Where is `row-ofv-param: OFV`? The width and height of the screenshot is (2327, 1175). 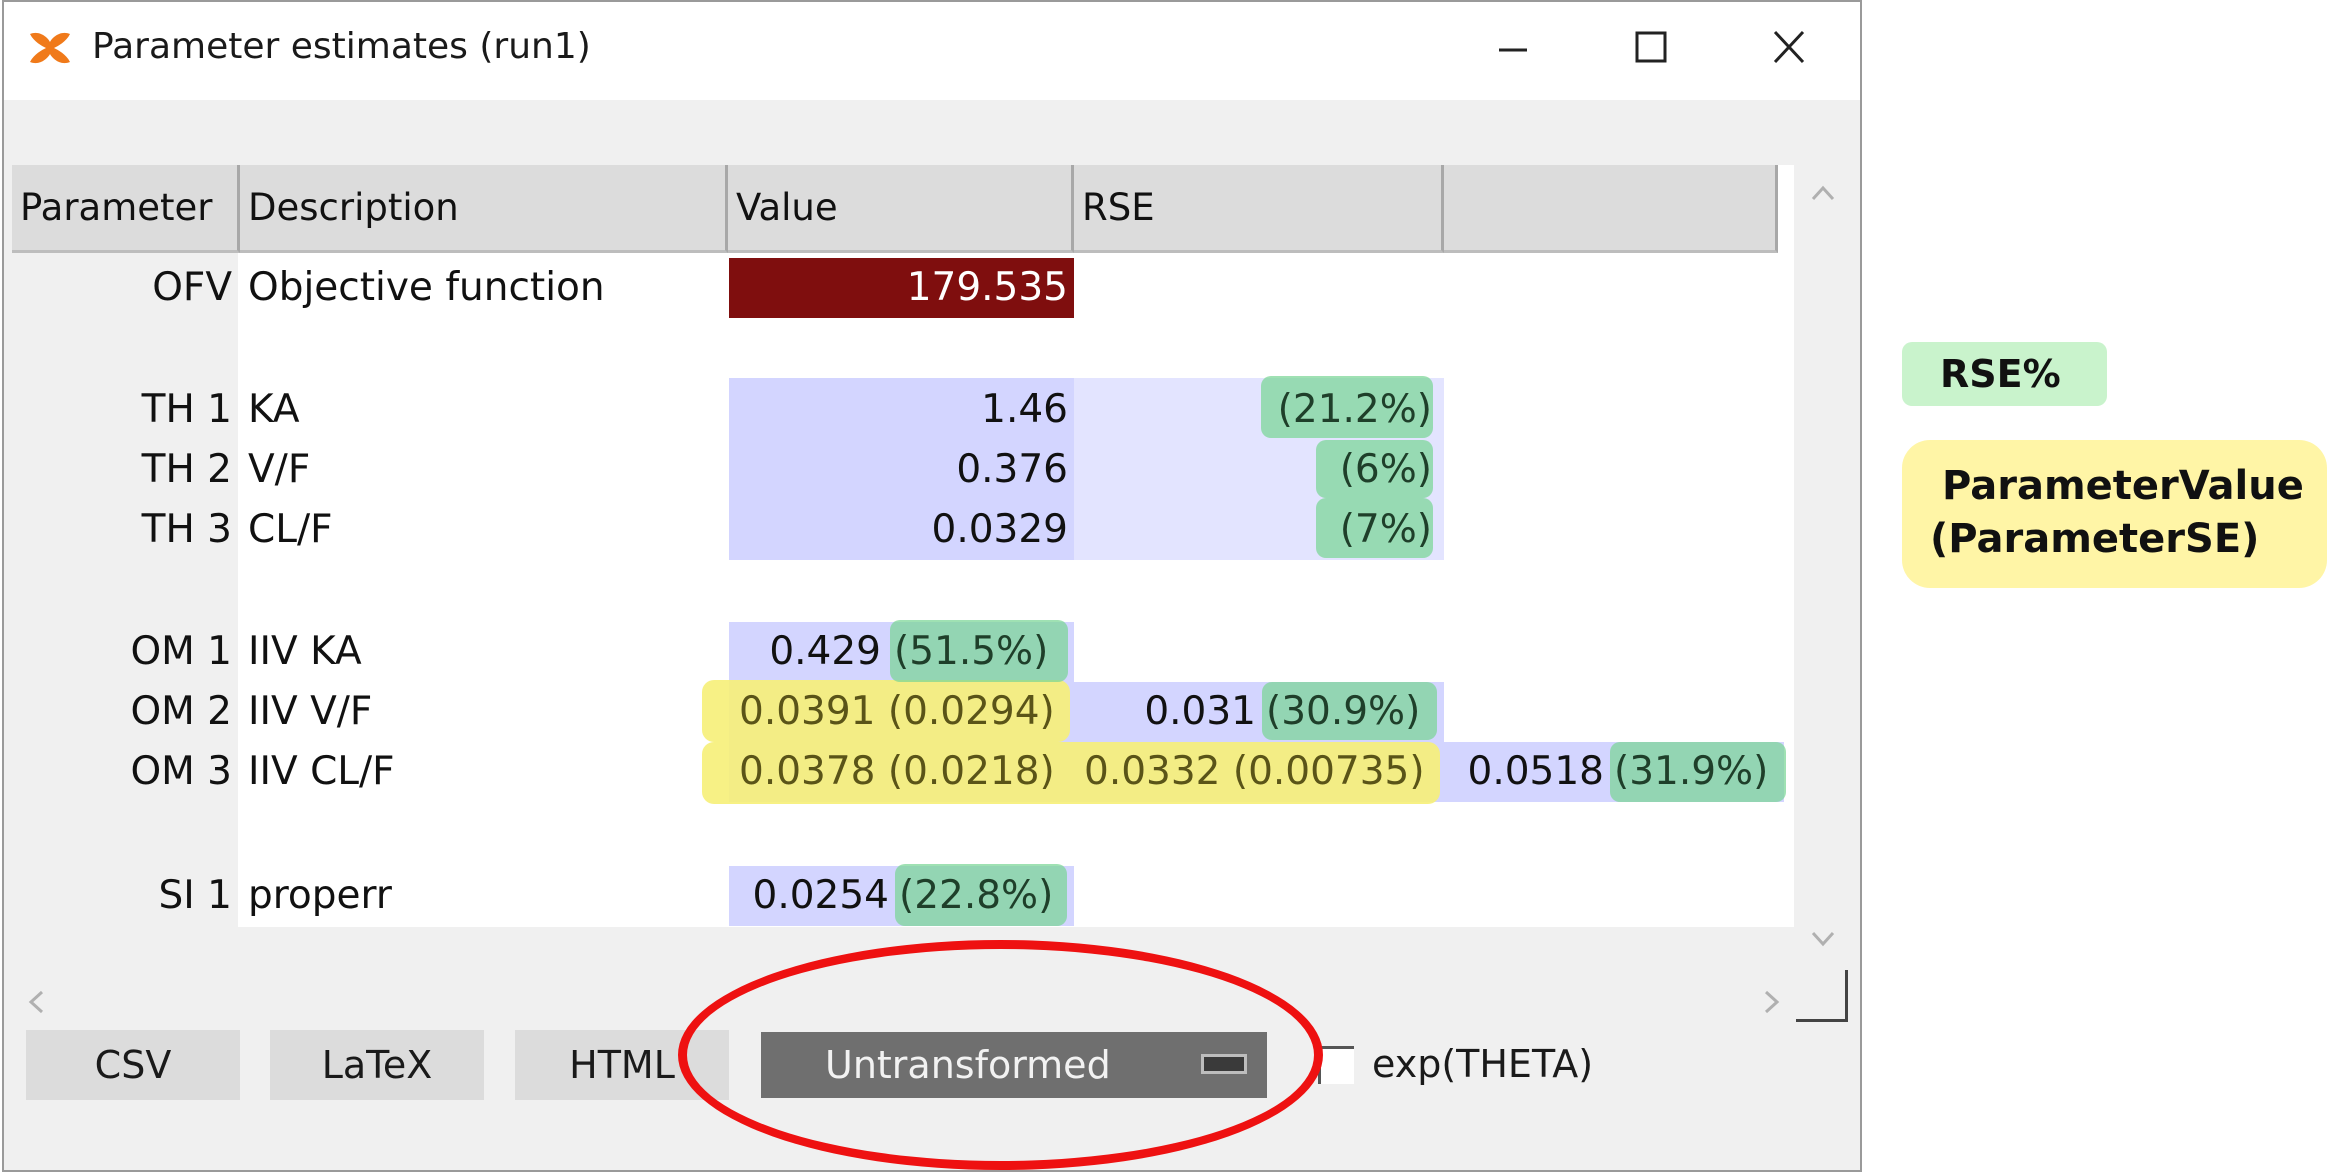
row-ofv-param: OFV is located at coordinates (192, 287).